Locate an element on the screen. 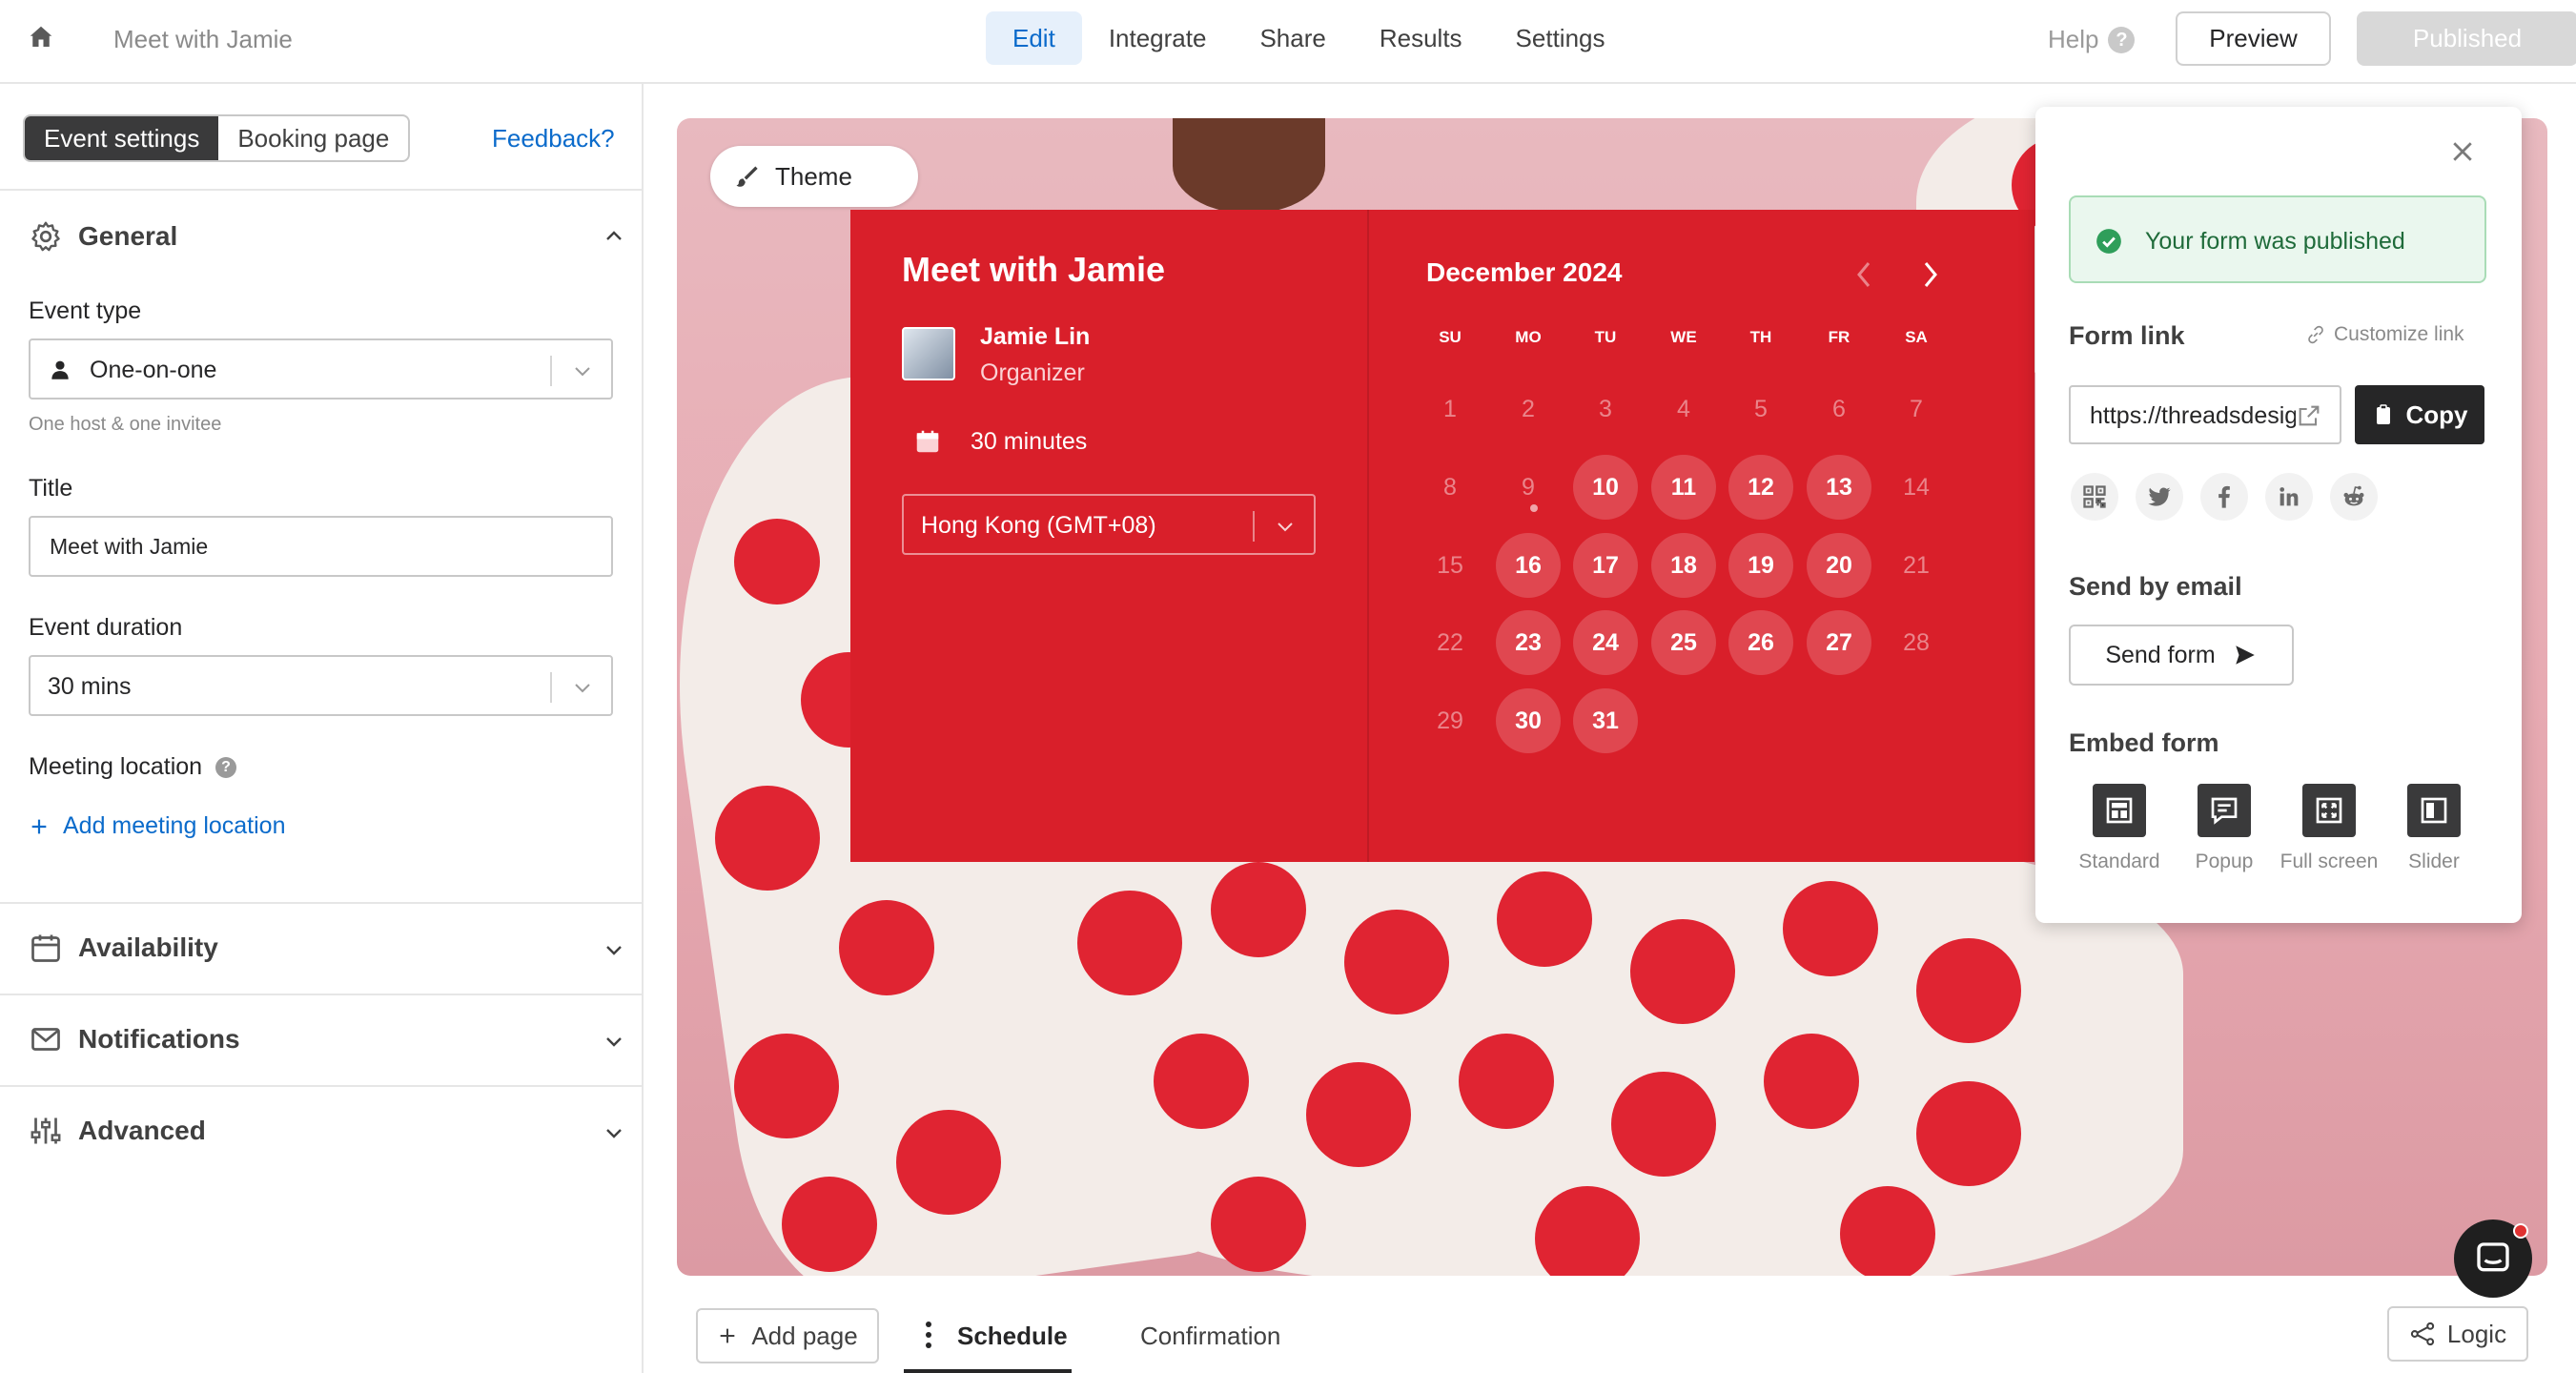 This screenshot has height=1373, width=2576. calendar-day: 19 is located at coordinates (1760, 565).